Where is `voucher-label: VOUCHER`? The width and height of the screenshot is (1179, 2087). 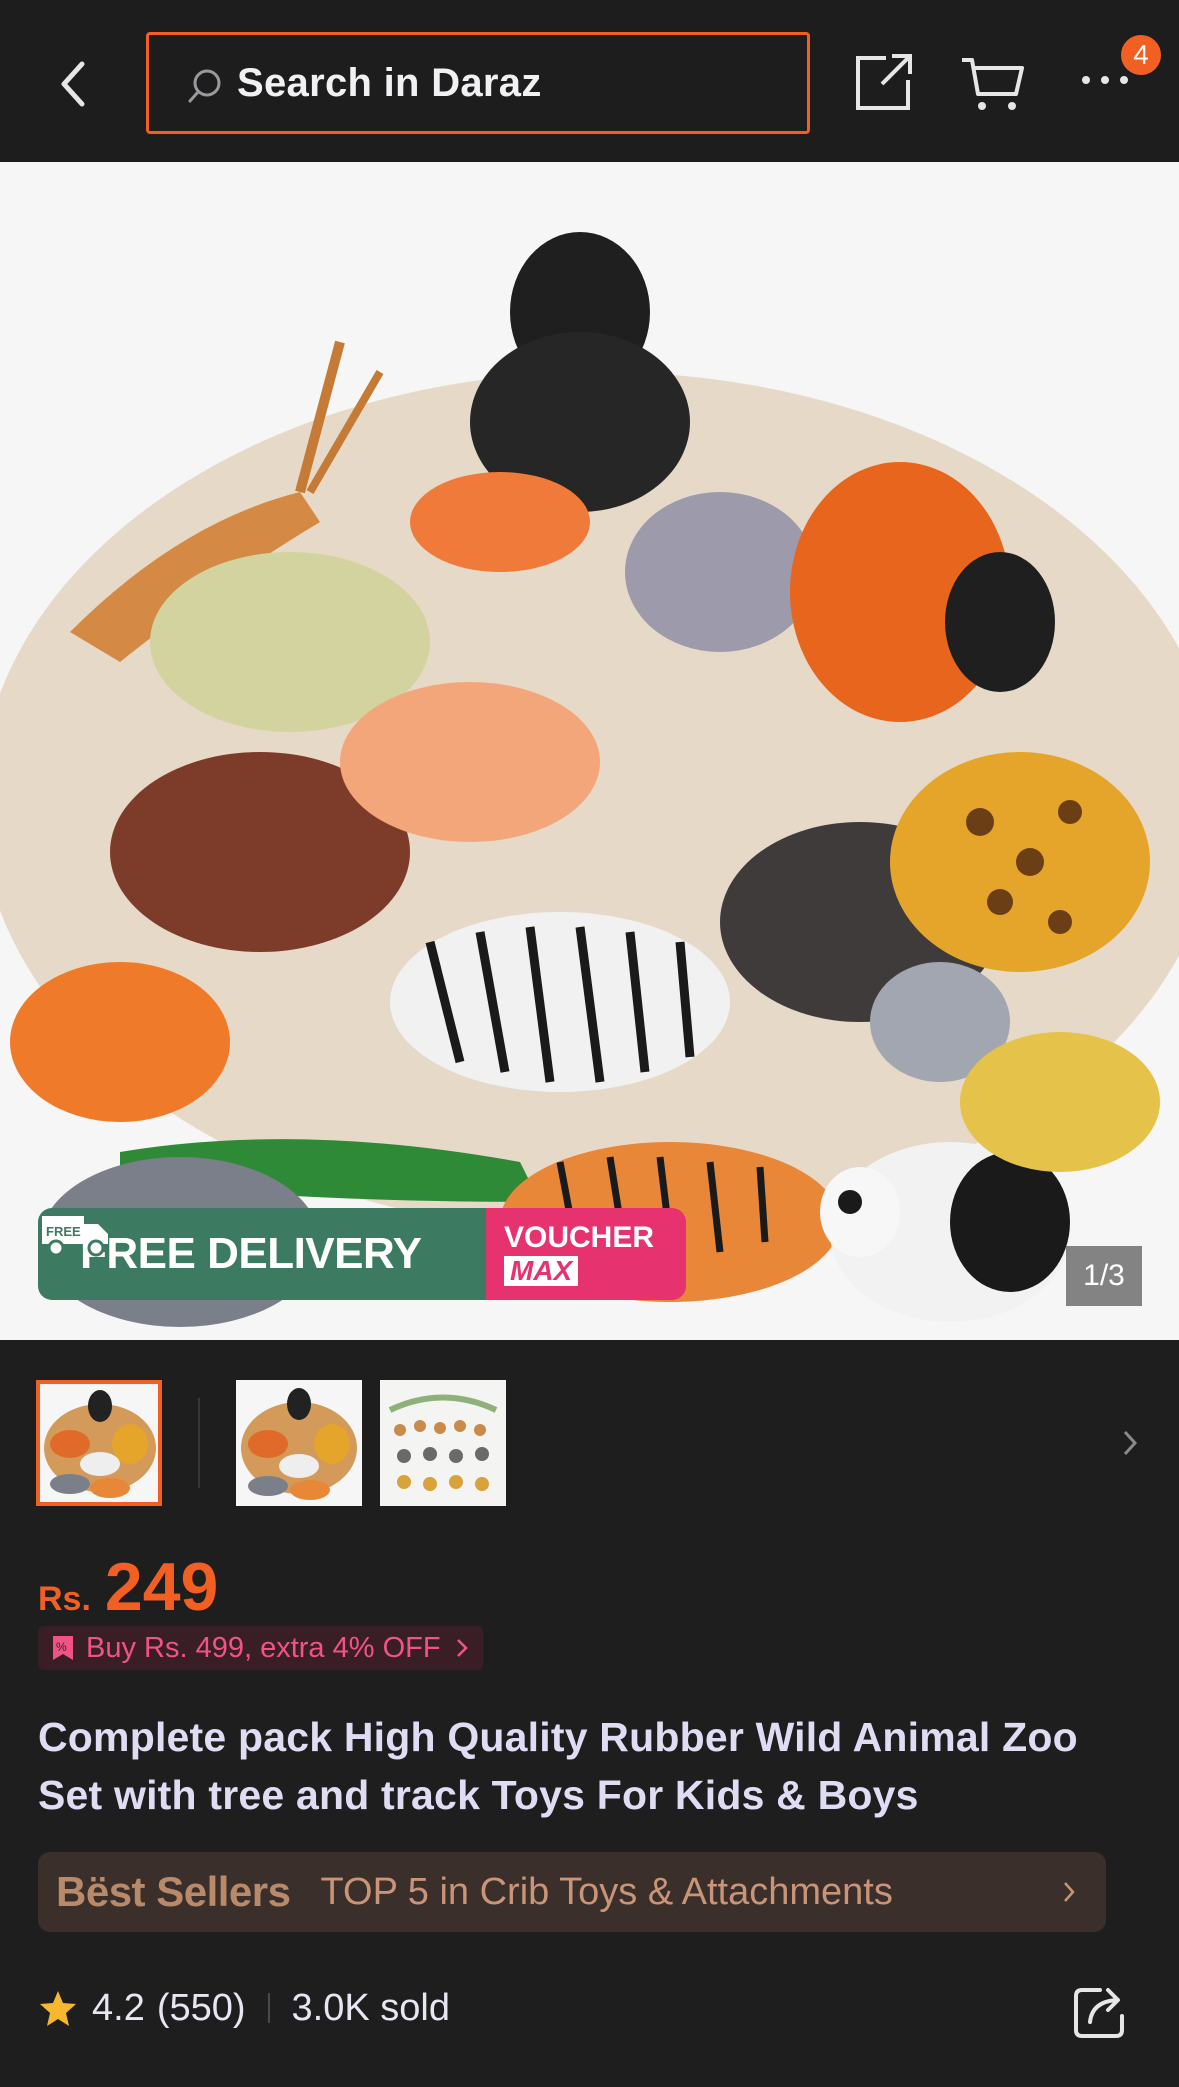 voucher-label: VOUCHER is located at coordinates (579, 1237).